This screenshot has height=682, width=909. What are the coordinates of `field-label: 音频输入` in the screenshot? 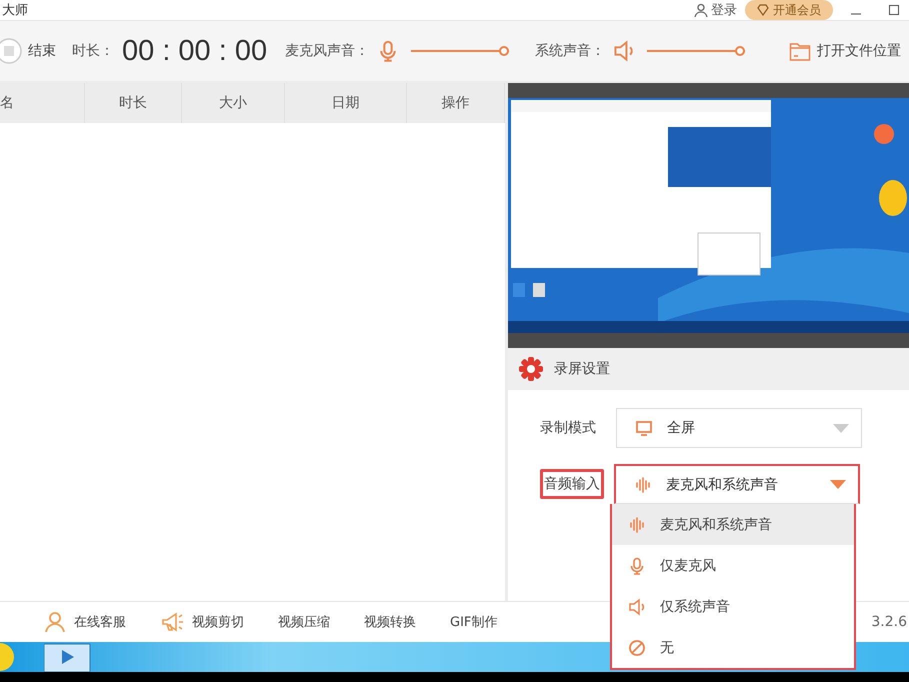 It's located at (572, 484).